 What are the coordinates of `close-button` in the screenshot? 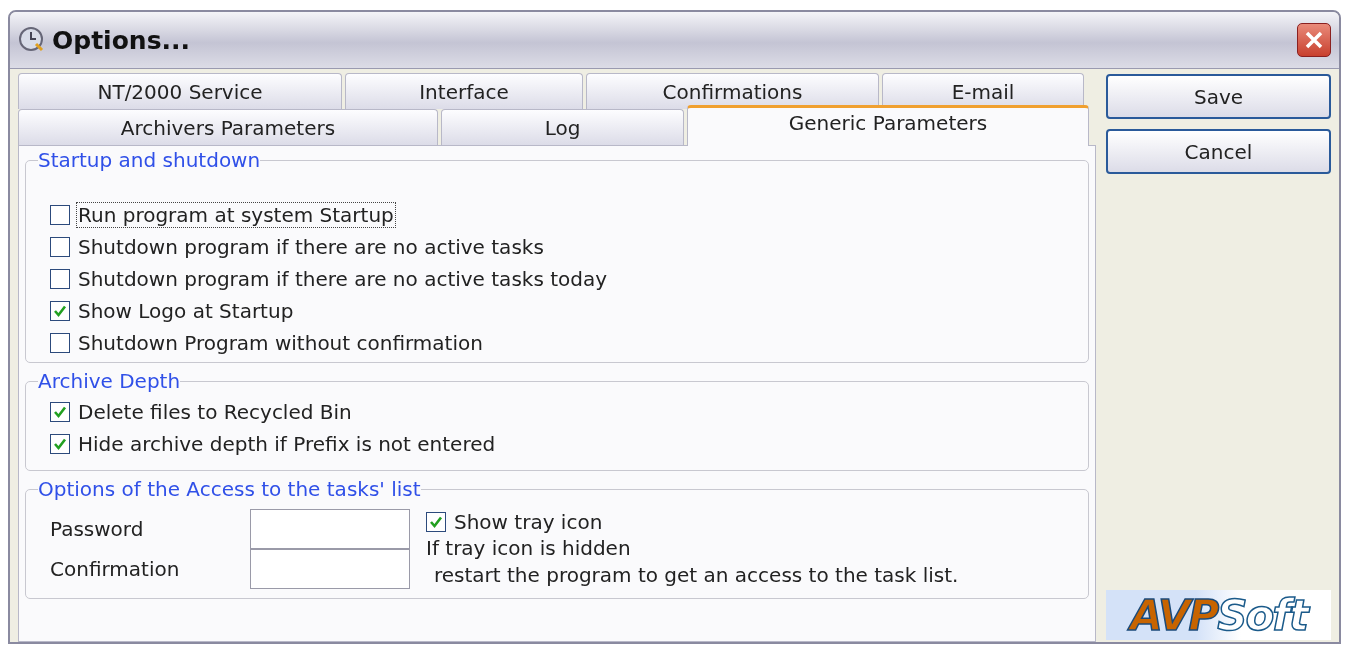 It's located at (1314, 40).